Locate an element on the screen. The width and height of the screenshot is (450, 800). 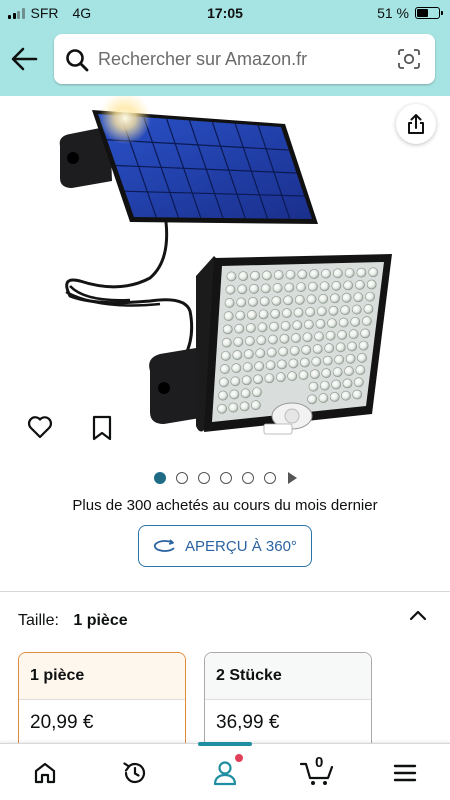
carousel-indicator is located at coordinates (225, 478).